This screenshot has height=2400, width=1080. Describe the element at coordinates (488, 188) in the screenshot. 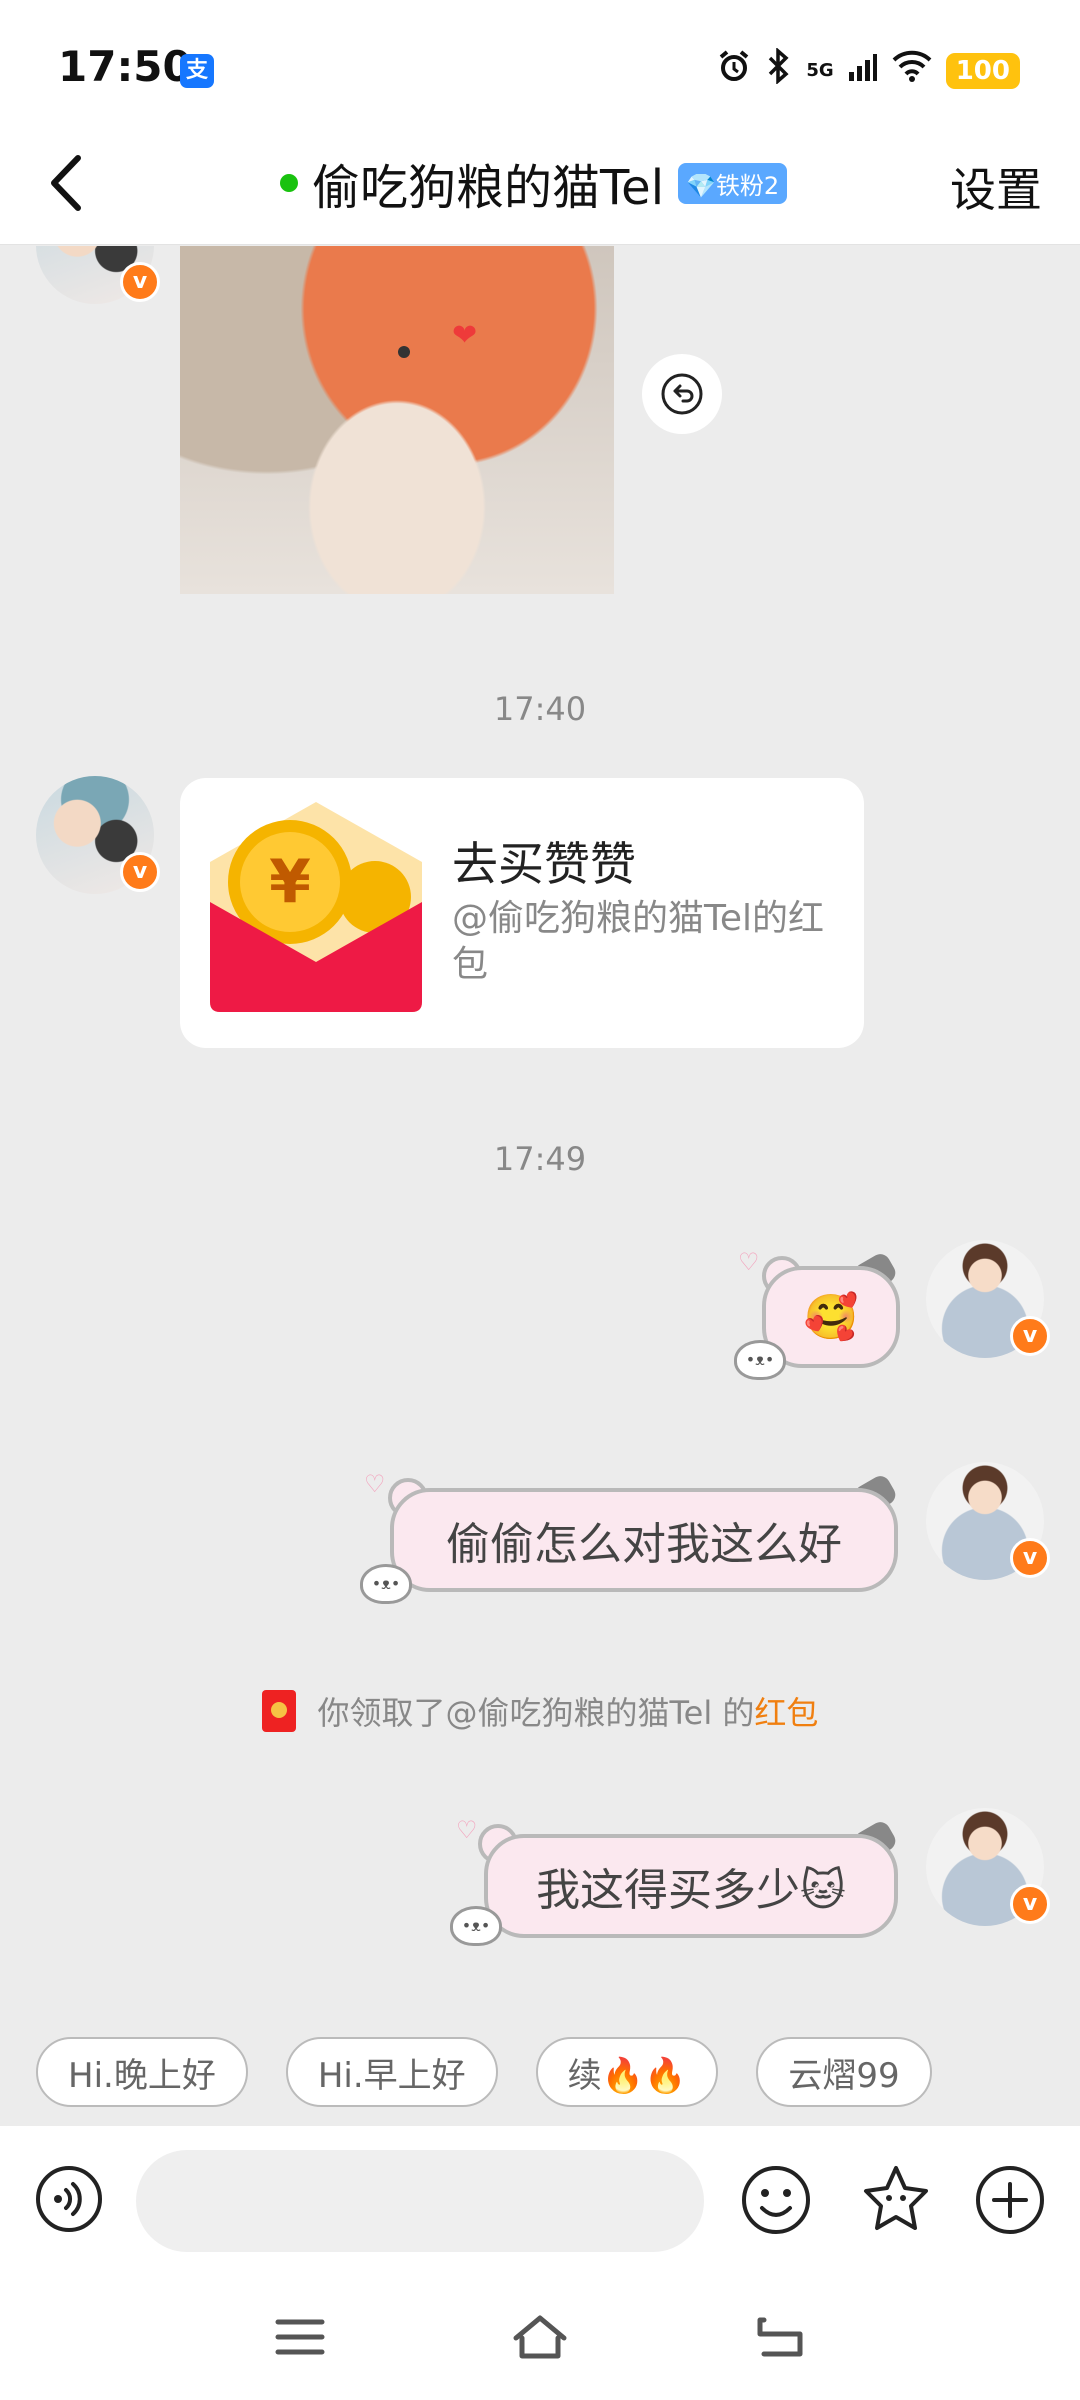

I see `chat-title: 偷吃狗粮的猫Tel` at that location.